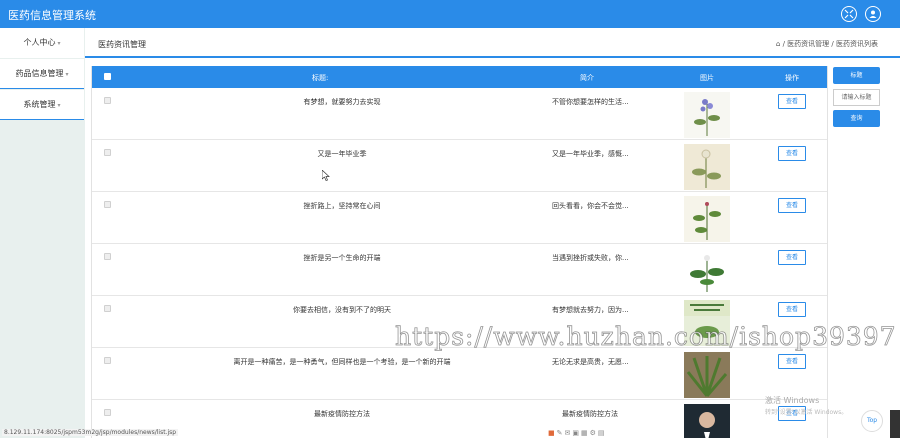 The image size is (900, 438). Describe the element at coordinates (576, 433) in the screenshot. I see `app-icon: ▣` at that location.